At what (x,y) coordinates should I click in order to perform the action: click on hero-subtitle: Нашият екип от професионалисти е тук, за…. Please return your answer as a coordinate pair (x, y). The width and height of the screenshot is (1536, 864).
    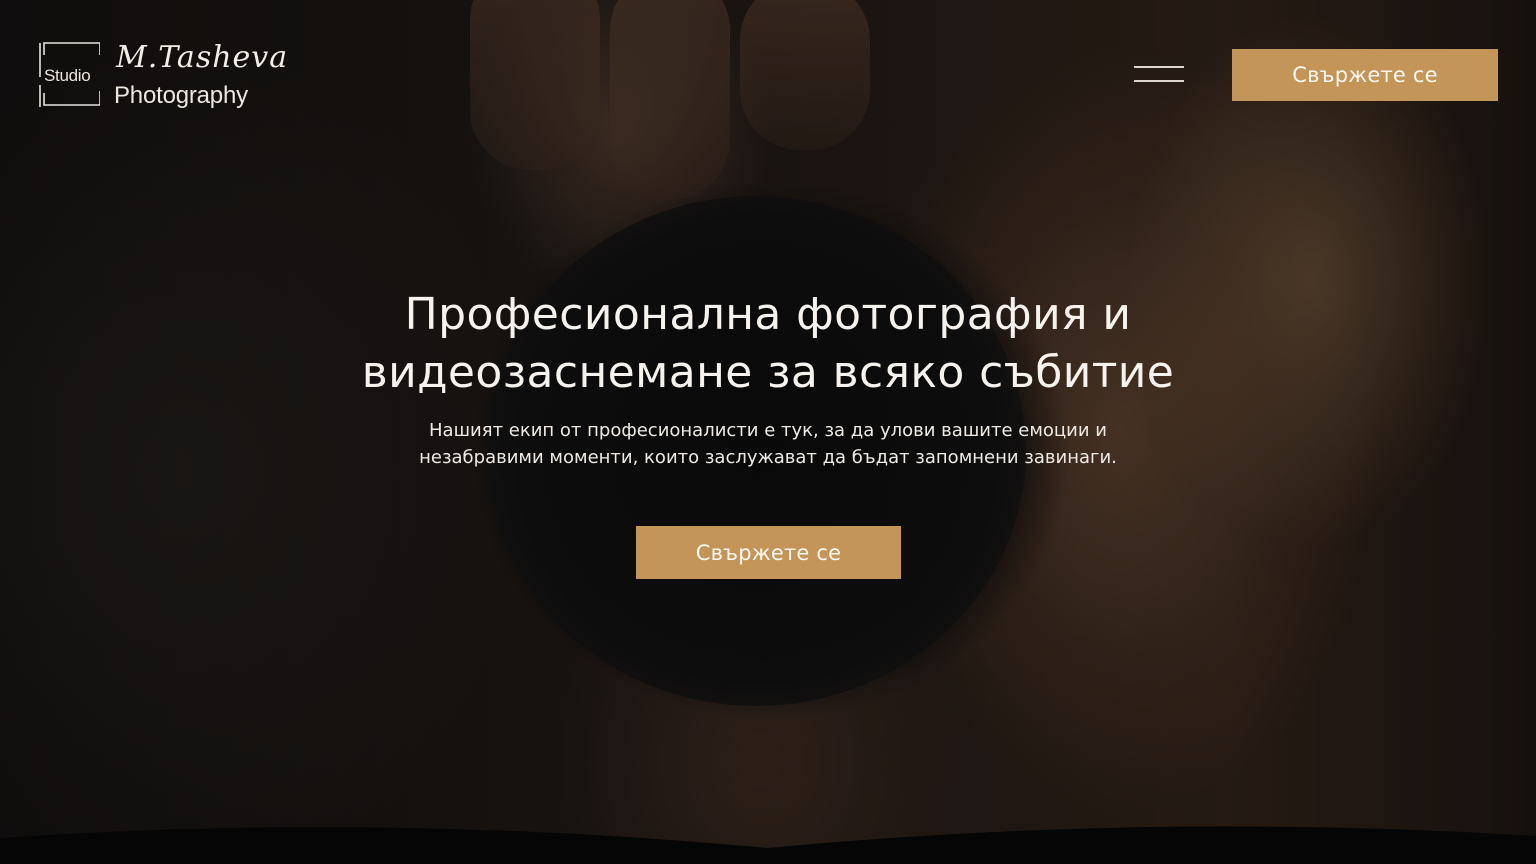
    Looking at the image, I should click on (768, 444).